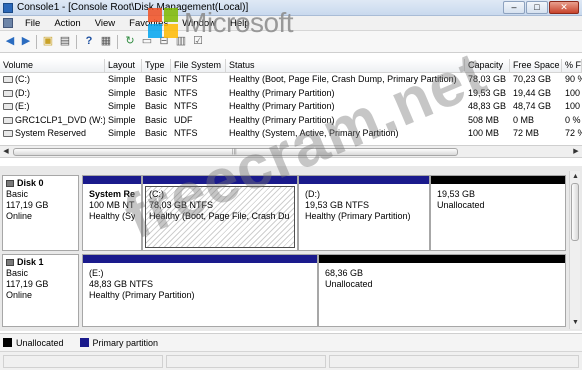  Describe the element at coordinates (22, 92) in the screenshot. I see `cell-volume: (D:)` at that location.